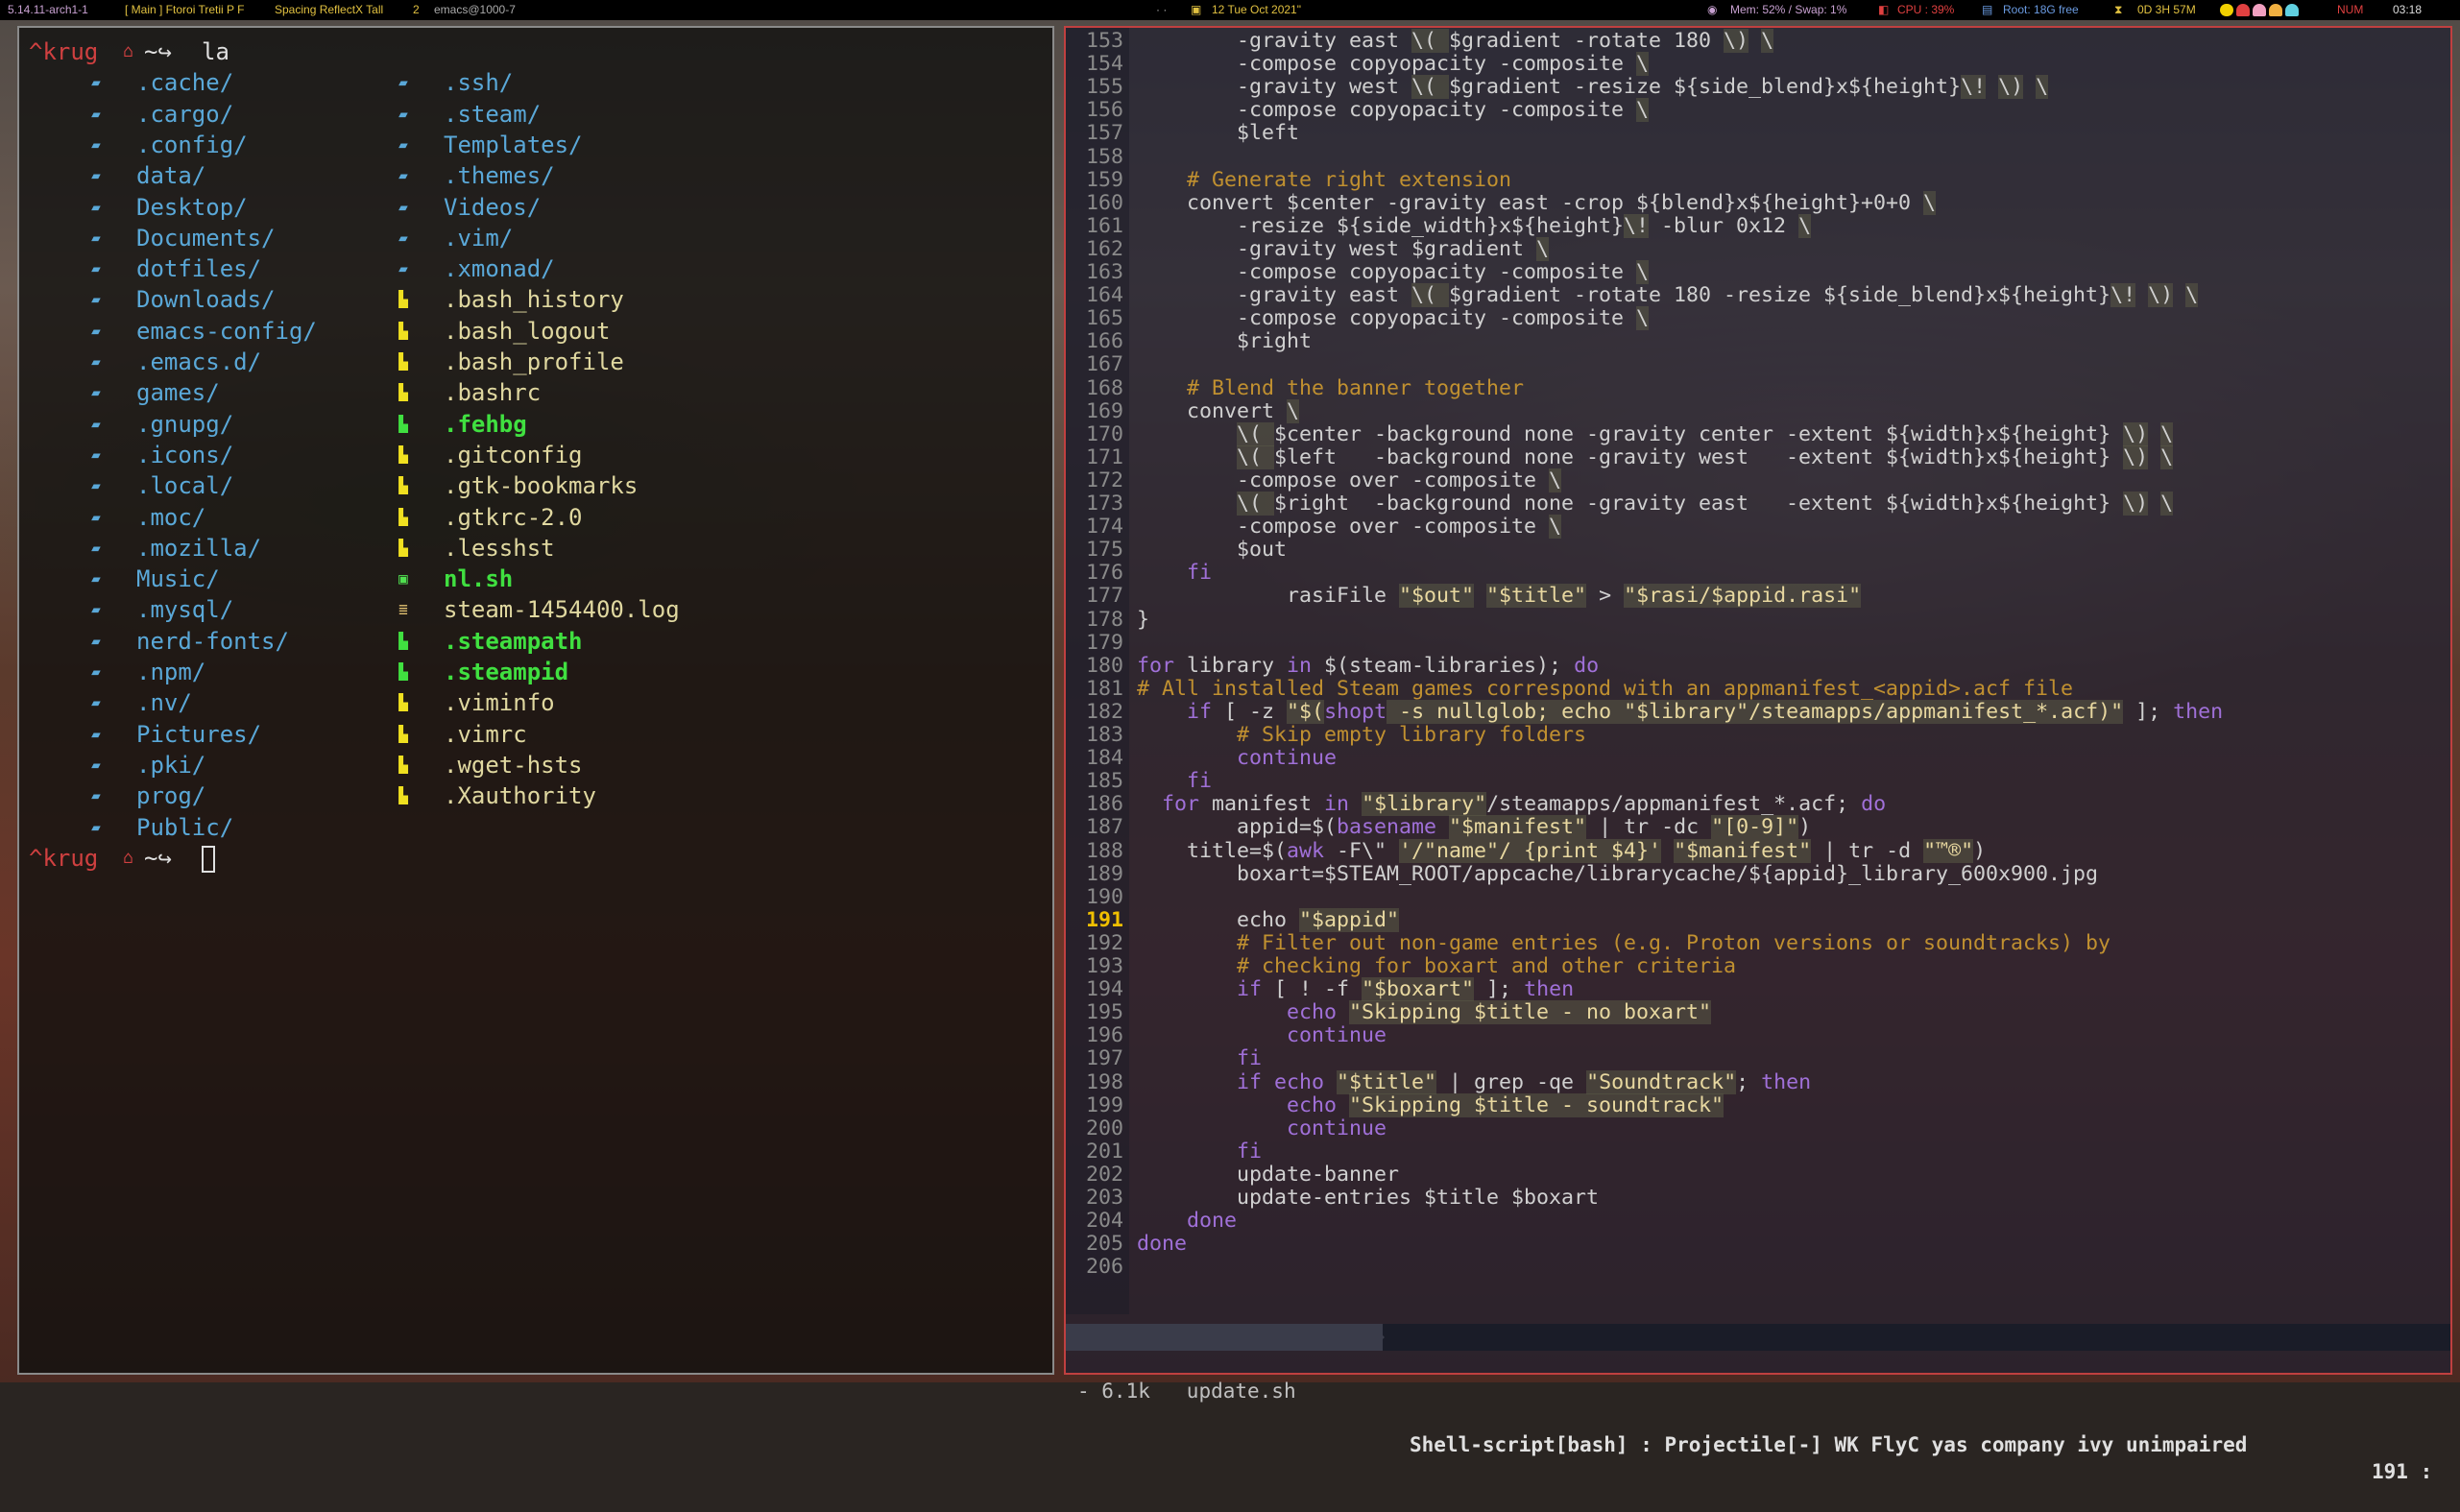 Image resolution: width=2460 pixels, height=1512 pixels. I want to click on file-entry: .gnupg/, so click(184, 425).